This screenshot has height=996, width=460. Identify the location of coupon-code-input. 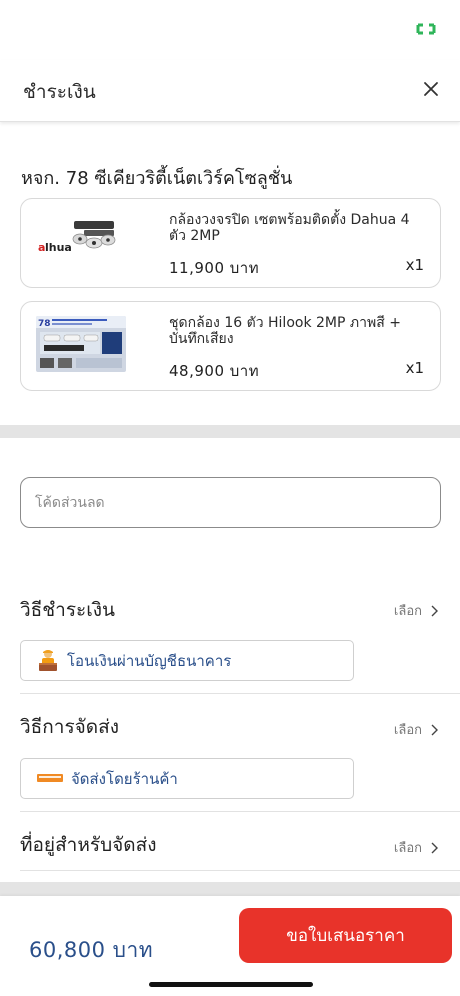
(230, 502).